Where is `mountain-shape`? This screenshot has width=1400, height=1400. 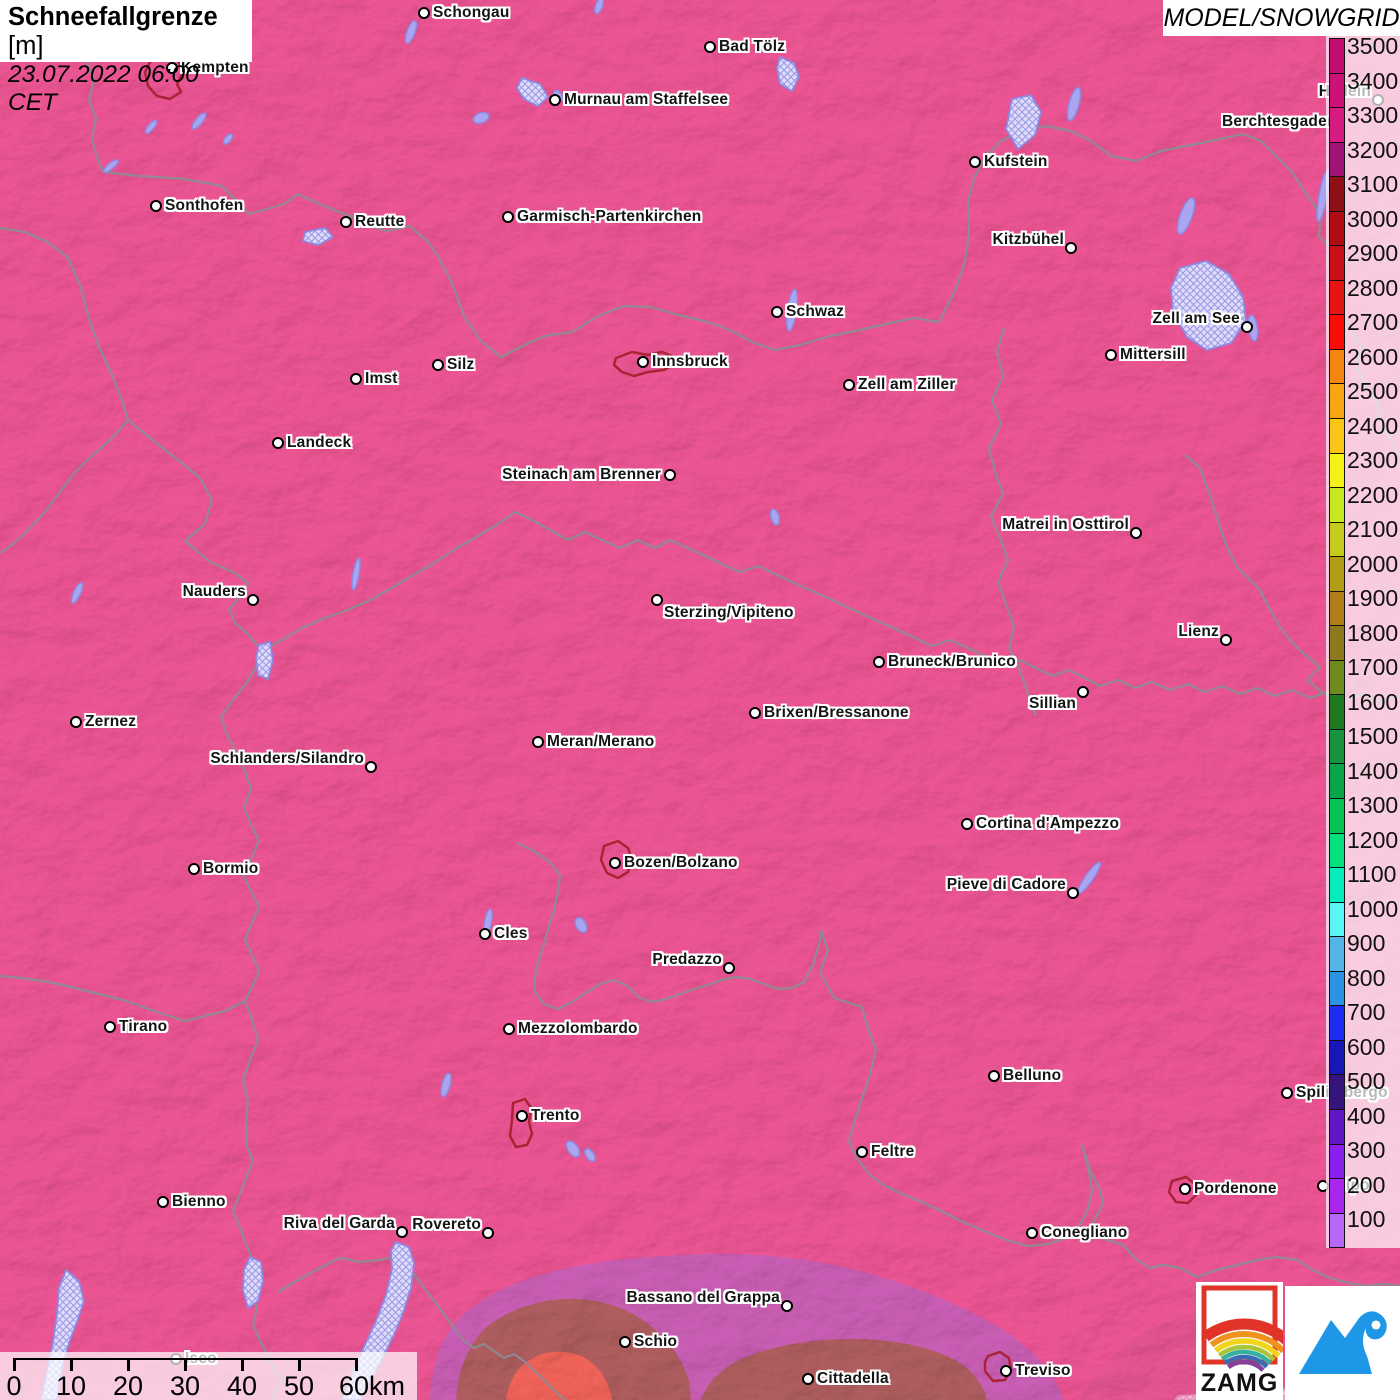
mountain-shape is located at coordinates (1343, 1342).